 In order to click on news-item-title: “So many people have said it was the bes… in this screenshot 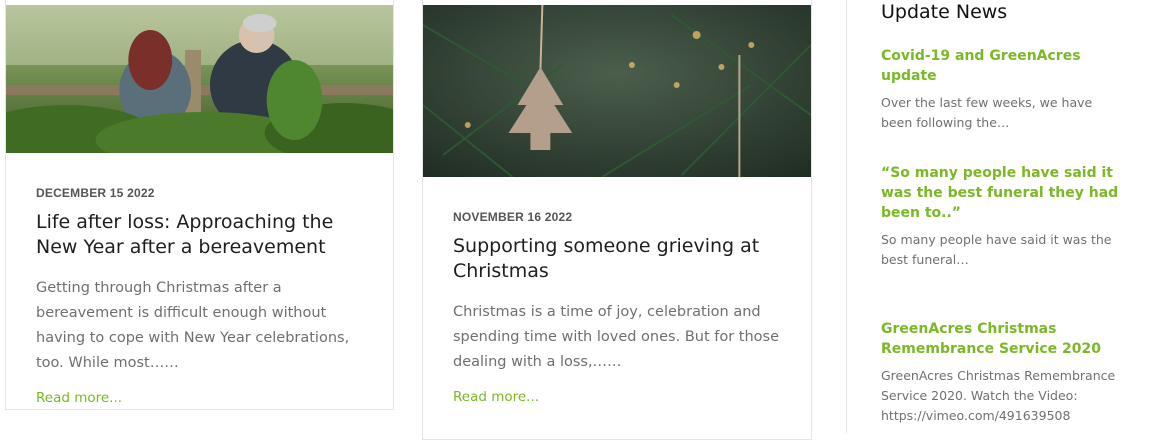, I will do `click(1003, 193)`.